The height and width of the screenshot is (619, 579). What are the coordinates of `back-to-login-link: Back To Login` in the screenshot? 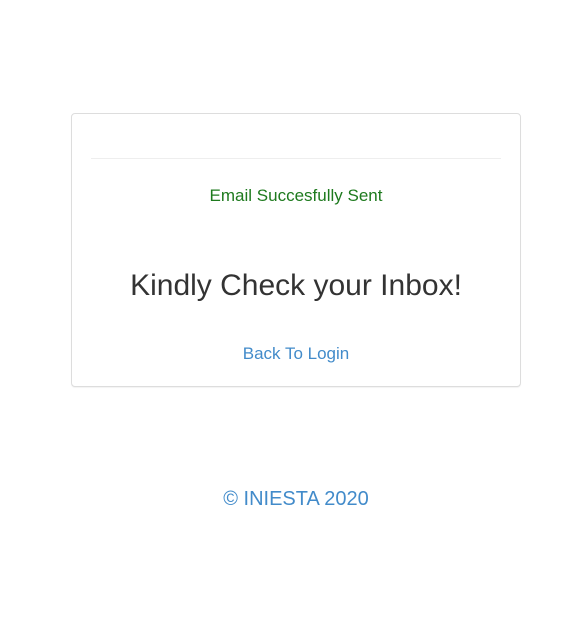 It's located at (296, 353).